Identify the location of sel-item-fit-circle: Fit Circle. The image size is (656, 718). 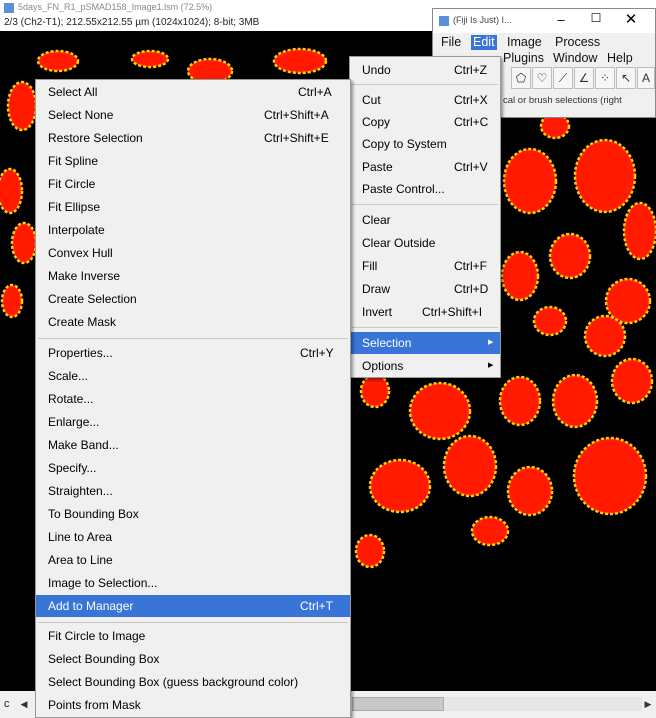
(193, 184).